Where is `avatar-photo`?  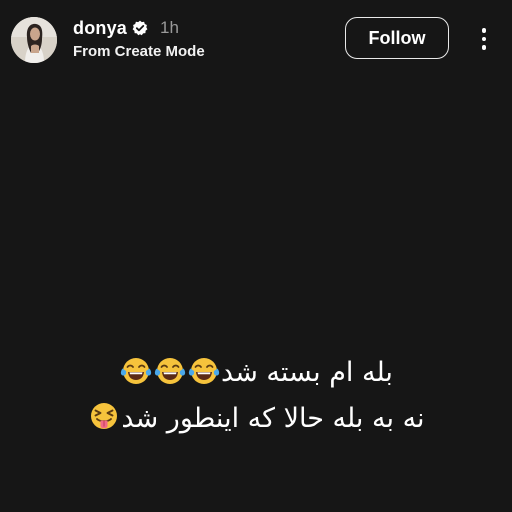 avatar-photo is located at coordinates (34, 40).